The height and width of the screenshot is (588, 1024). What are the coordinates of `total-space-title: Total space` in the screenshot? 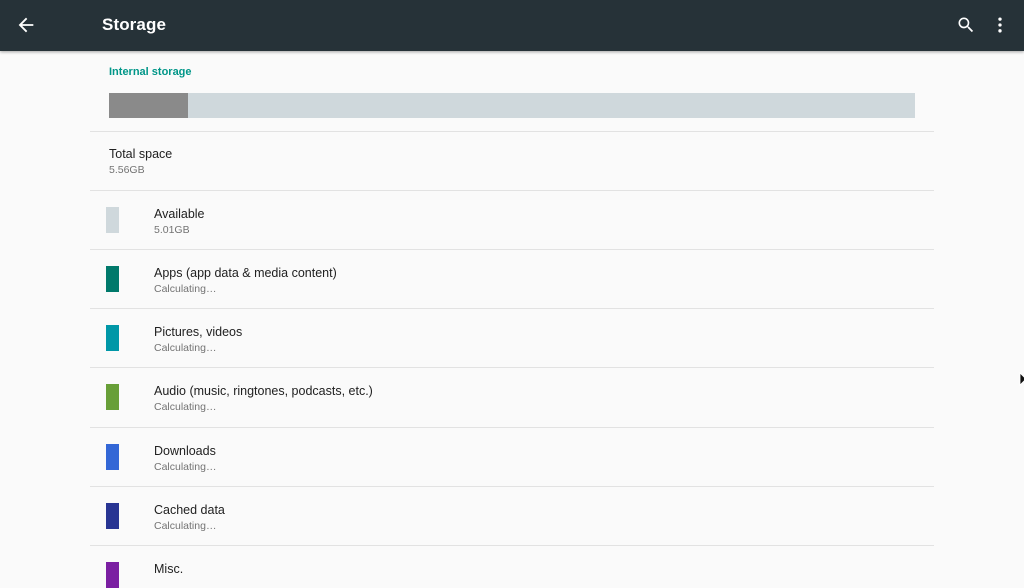 It's located at (141, 154).